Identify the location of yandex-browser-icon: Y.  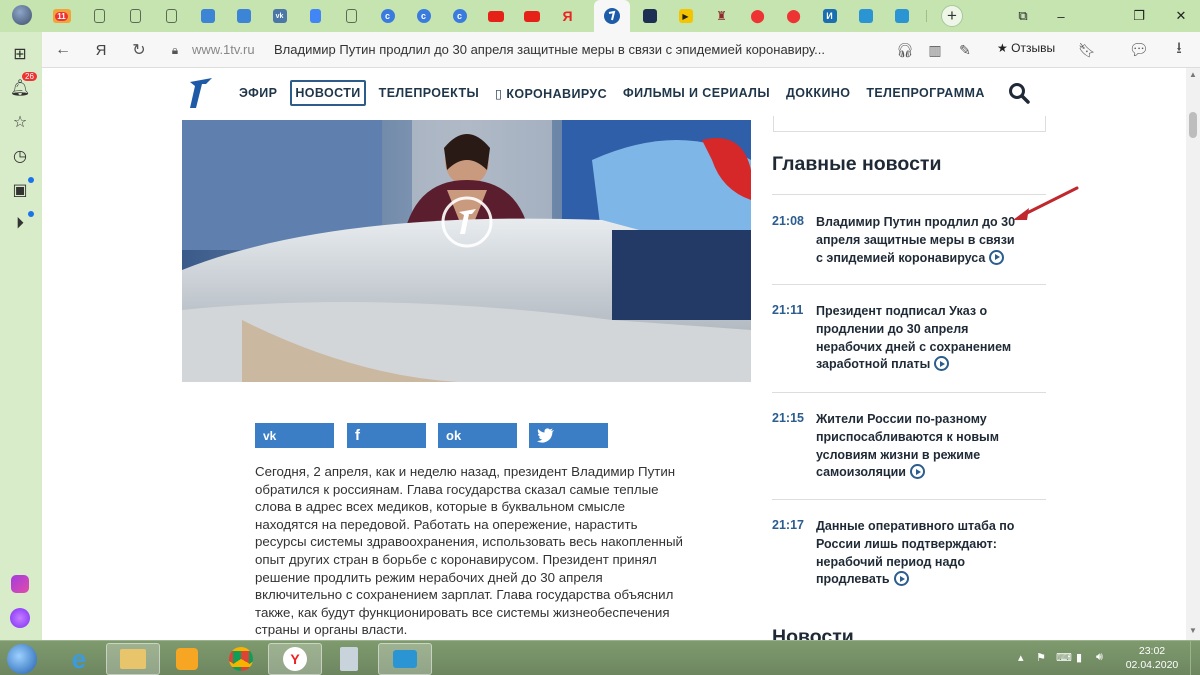
(295, 659).